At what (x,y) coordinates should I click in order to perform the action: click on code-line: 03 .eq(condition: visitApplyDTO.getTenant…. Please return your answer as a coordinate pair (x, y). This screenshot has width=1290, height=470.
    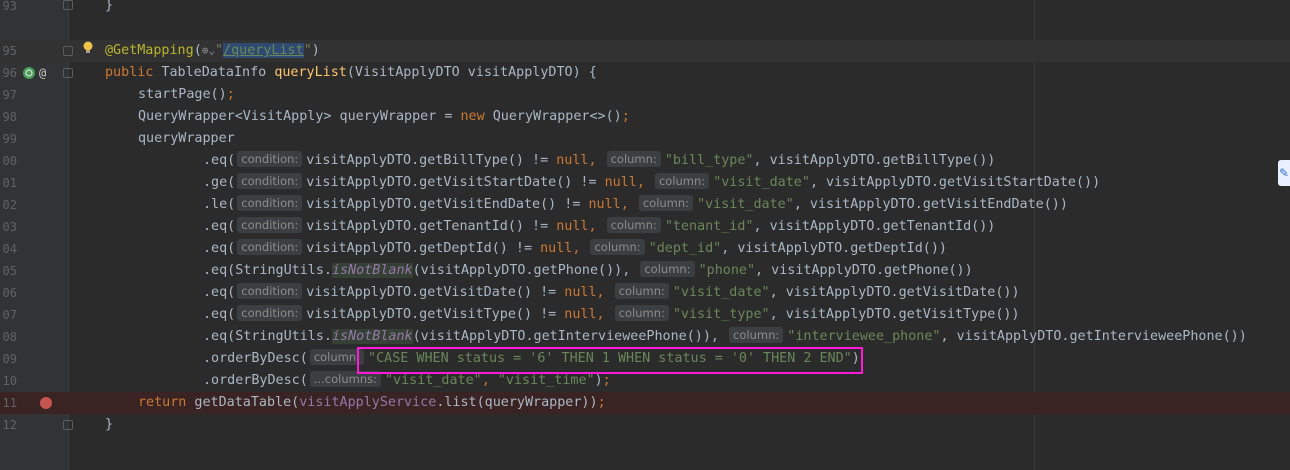
    Looking at the image, I should click on (645, 227).